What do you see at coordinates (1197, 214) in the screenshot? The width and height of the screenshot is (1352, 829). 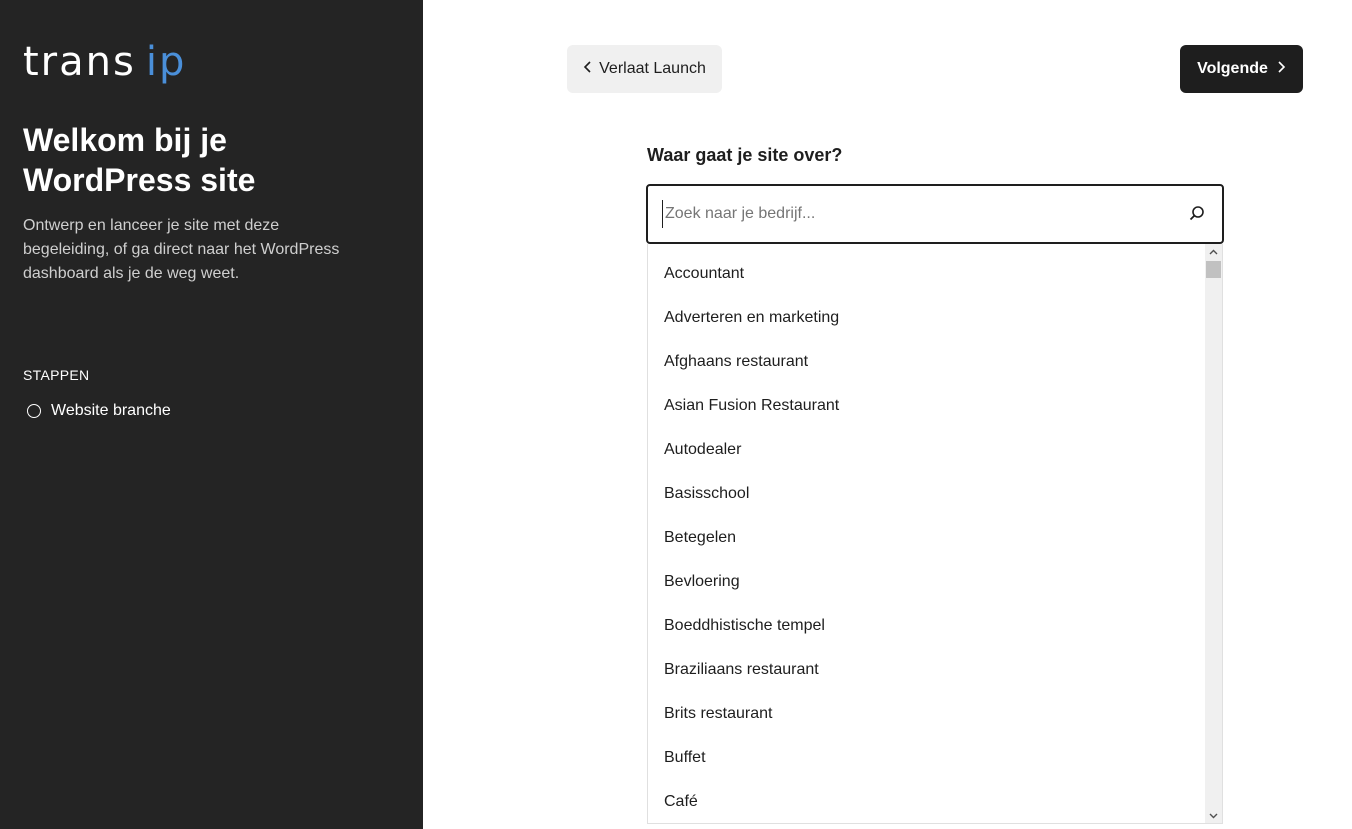 I see `search-icon` at bounding box center [1197, 214].